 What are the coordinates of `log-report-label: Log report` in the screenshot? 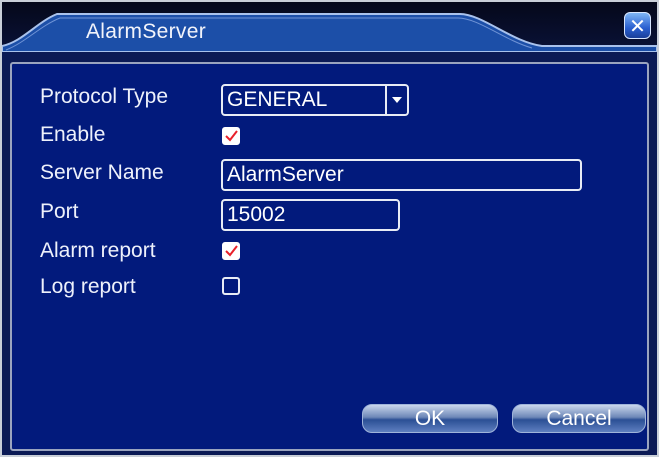 It's located at (88, 286).